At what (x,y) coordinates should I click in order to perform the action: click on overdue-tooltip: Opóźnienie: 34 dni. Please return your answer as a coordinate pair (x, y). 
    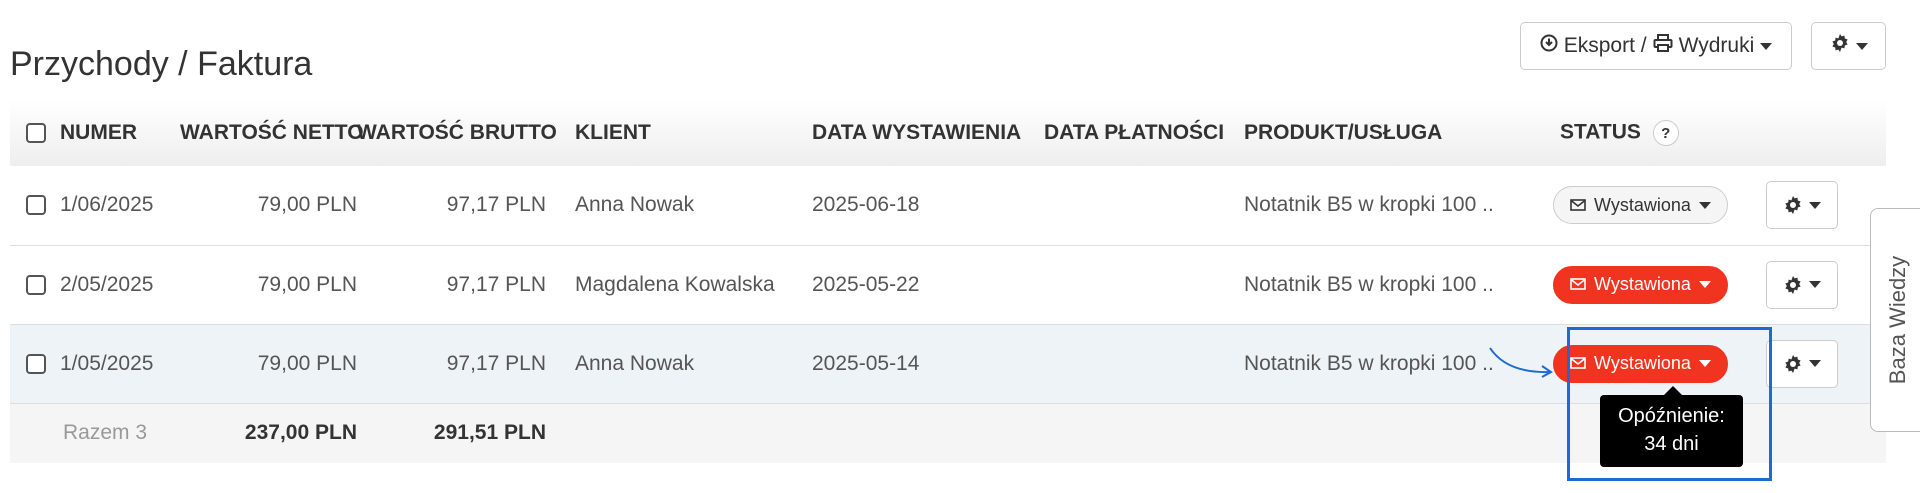
    Looking at the image, I should click on (1671, 426).